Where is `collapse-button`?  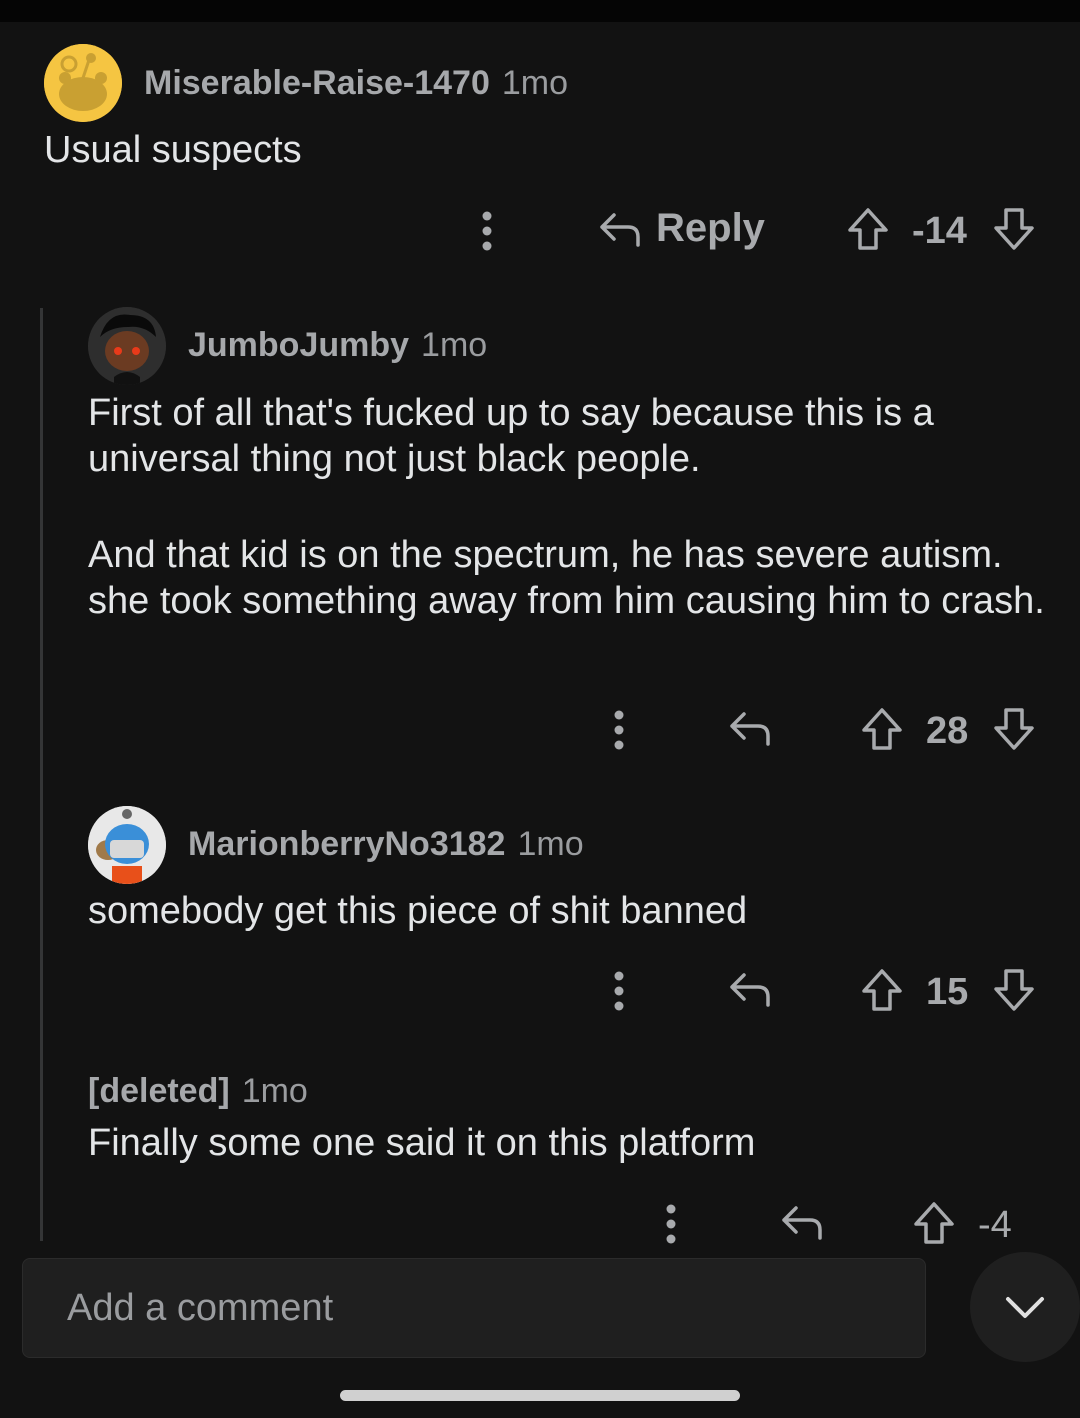
collapse-button is located at coordinates (1025, 1307).